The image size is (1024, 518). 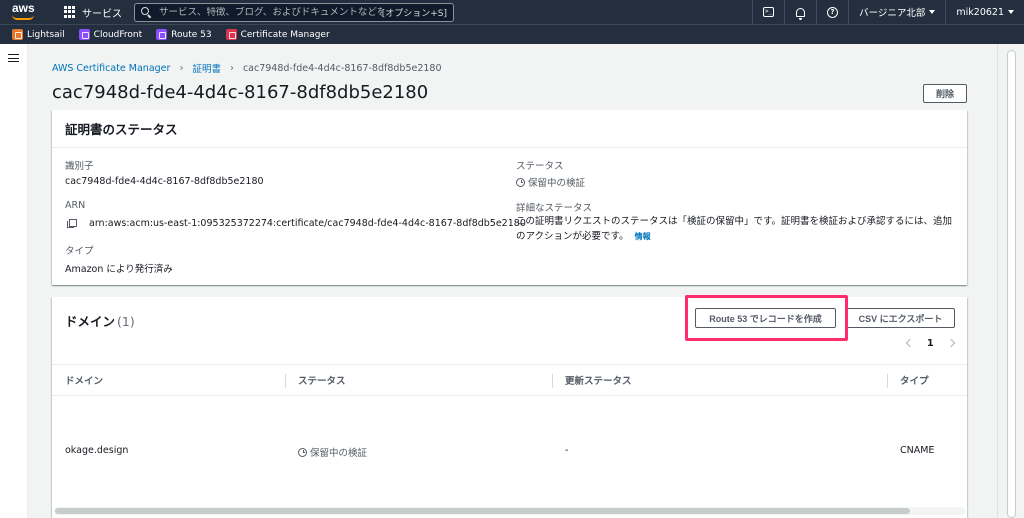 What do you see at coordinates (322, 380) in the screenshot?
I see `column-header-status: ステータス` at bounding box center [322, 380].